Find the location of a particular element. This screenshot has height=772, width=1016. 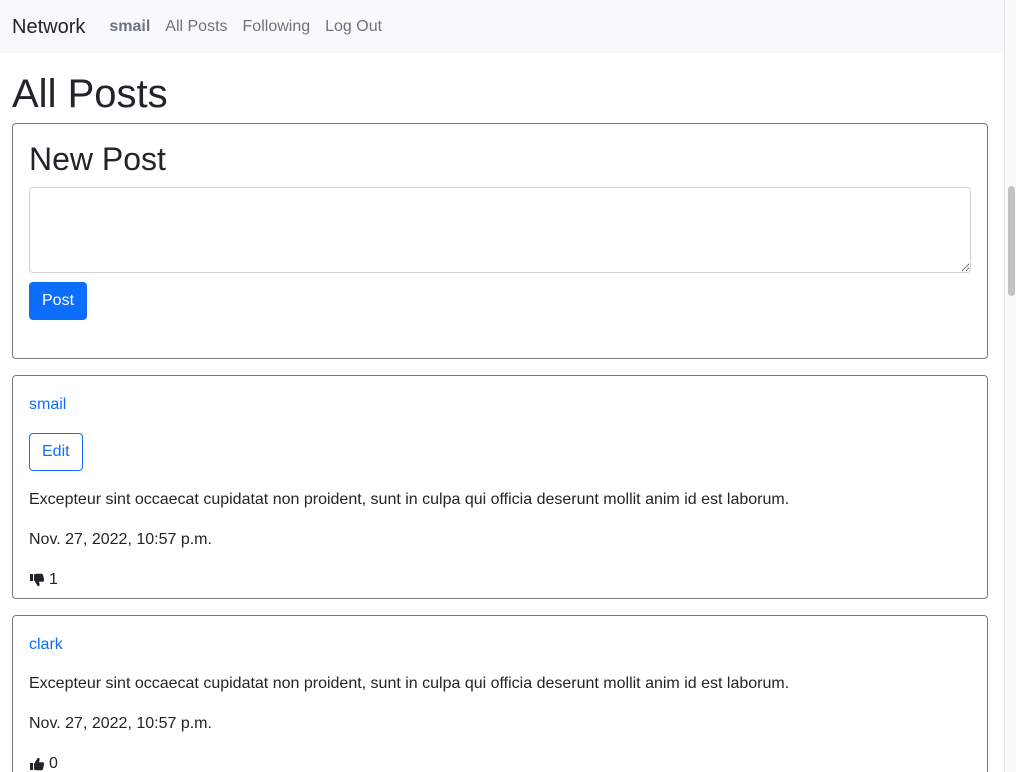

post-submit-button: Post is located at coordinates (58, 301).